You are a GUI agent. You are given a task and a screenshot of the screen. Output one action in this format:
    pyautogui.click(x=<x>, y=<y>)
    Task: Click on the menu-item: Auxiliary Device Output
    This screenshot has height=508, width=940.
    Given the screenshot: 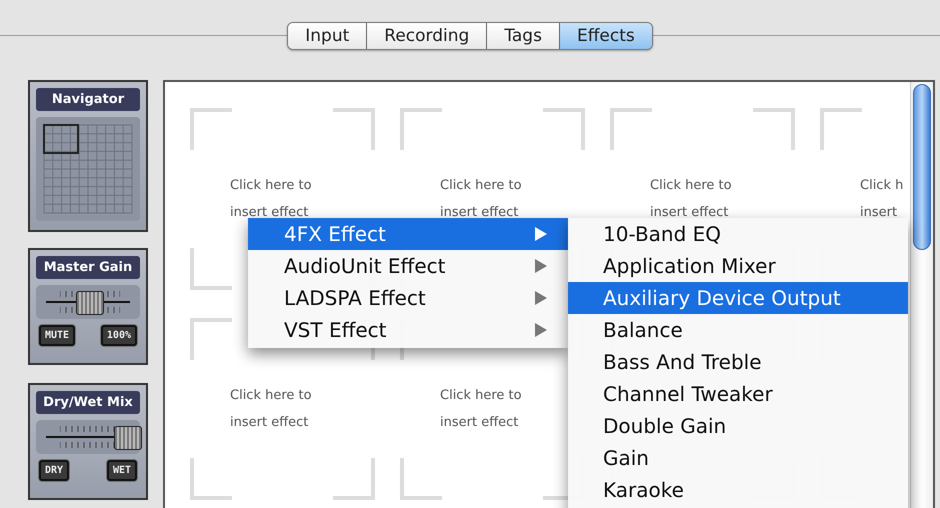 What is the action you would take?
    pyautogui.click(x=738, y=298)
    